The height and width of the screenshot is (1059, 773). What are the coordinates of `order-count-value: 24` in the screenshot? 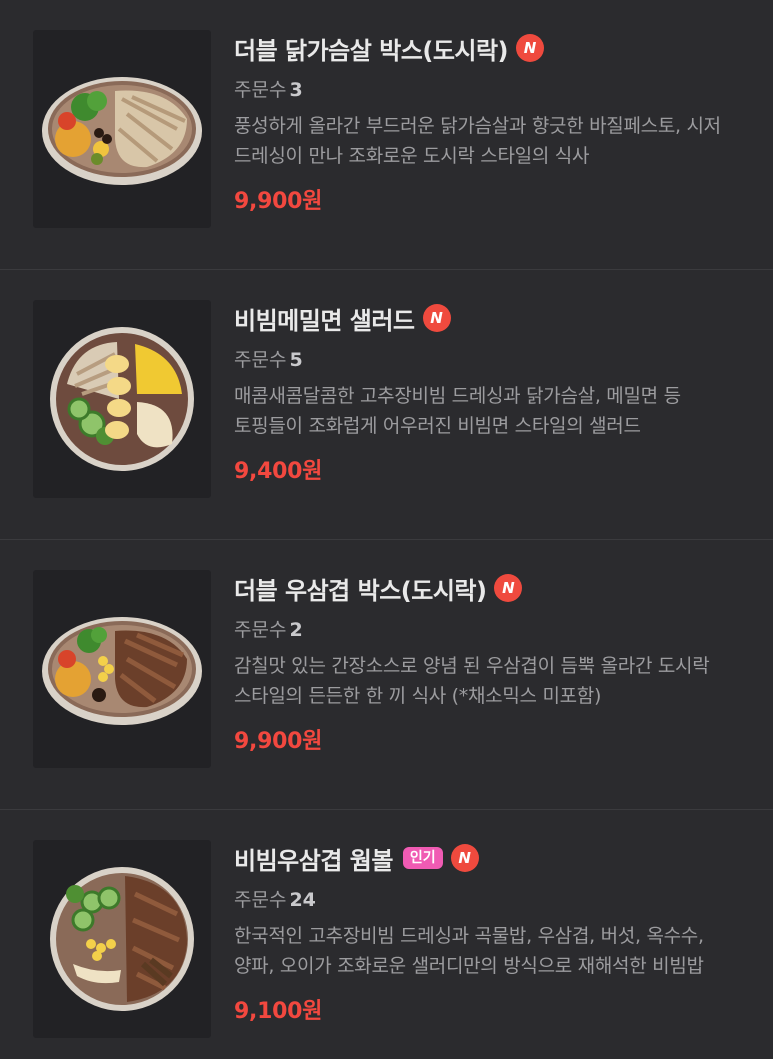 It's located at (302, 900).